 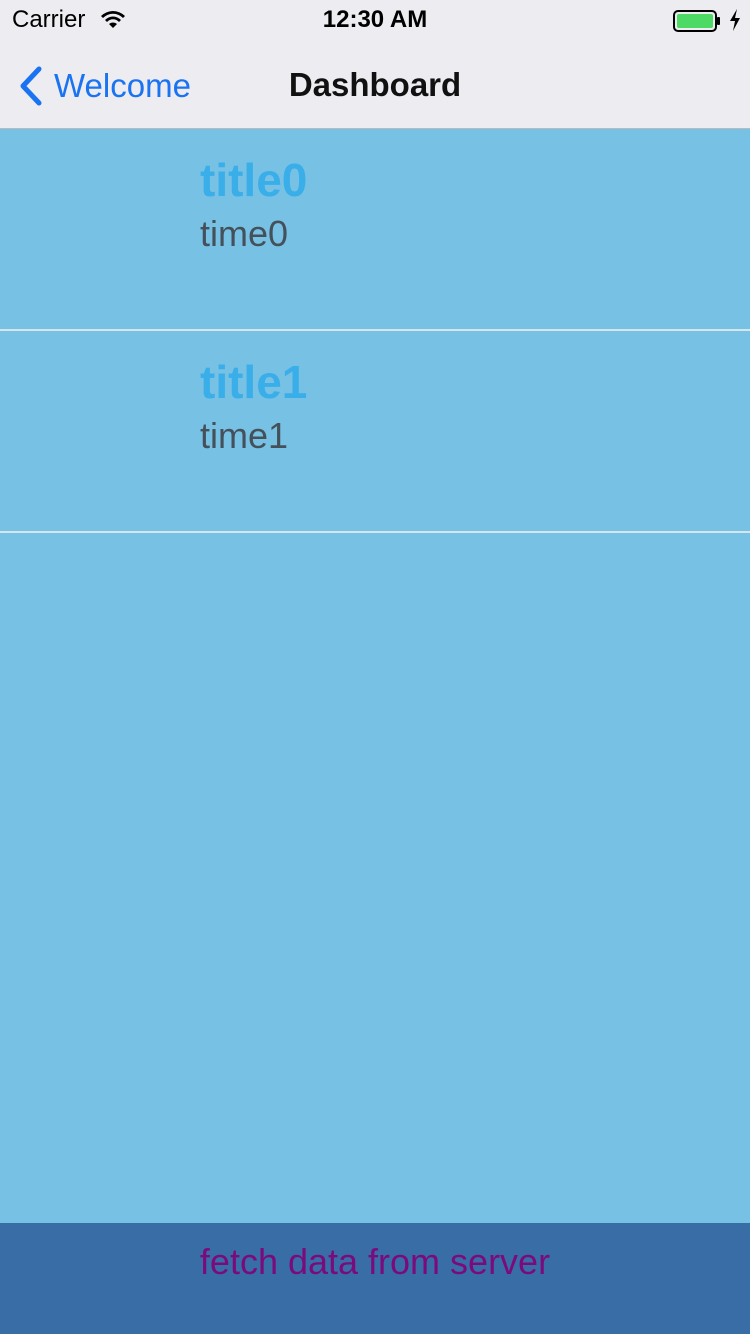 I want to click on page-title: Dashboard, so click(x=375, y=84).